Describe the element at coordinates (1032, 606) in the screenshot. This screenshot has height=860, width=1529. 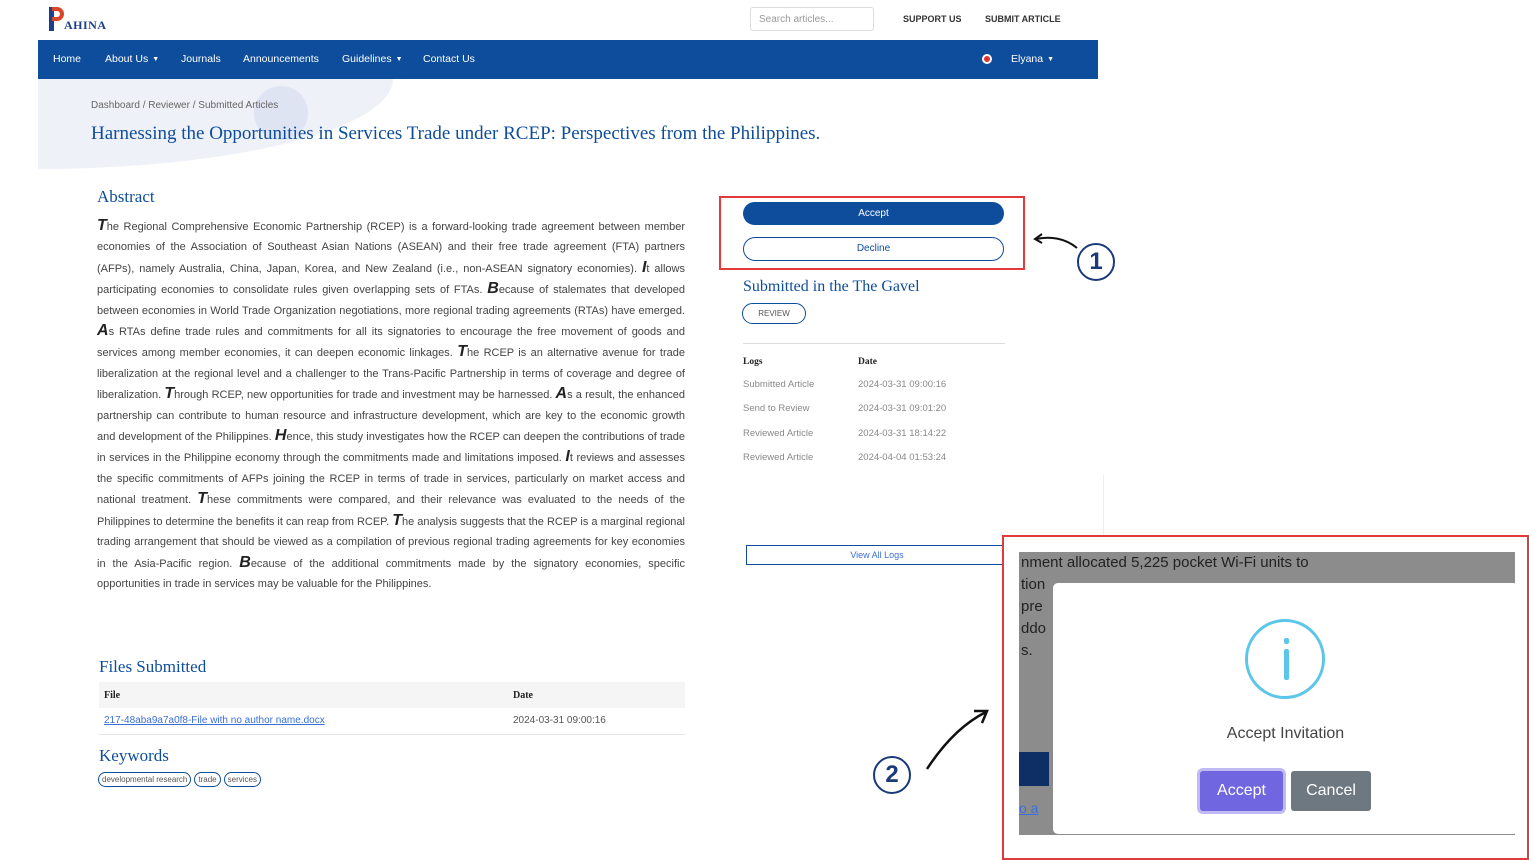
I see `background-text: pre` at that location.